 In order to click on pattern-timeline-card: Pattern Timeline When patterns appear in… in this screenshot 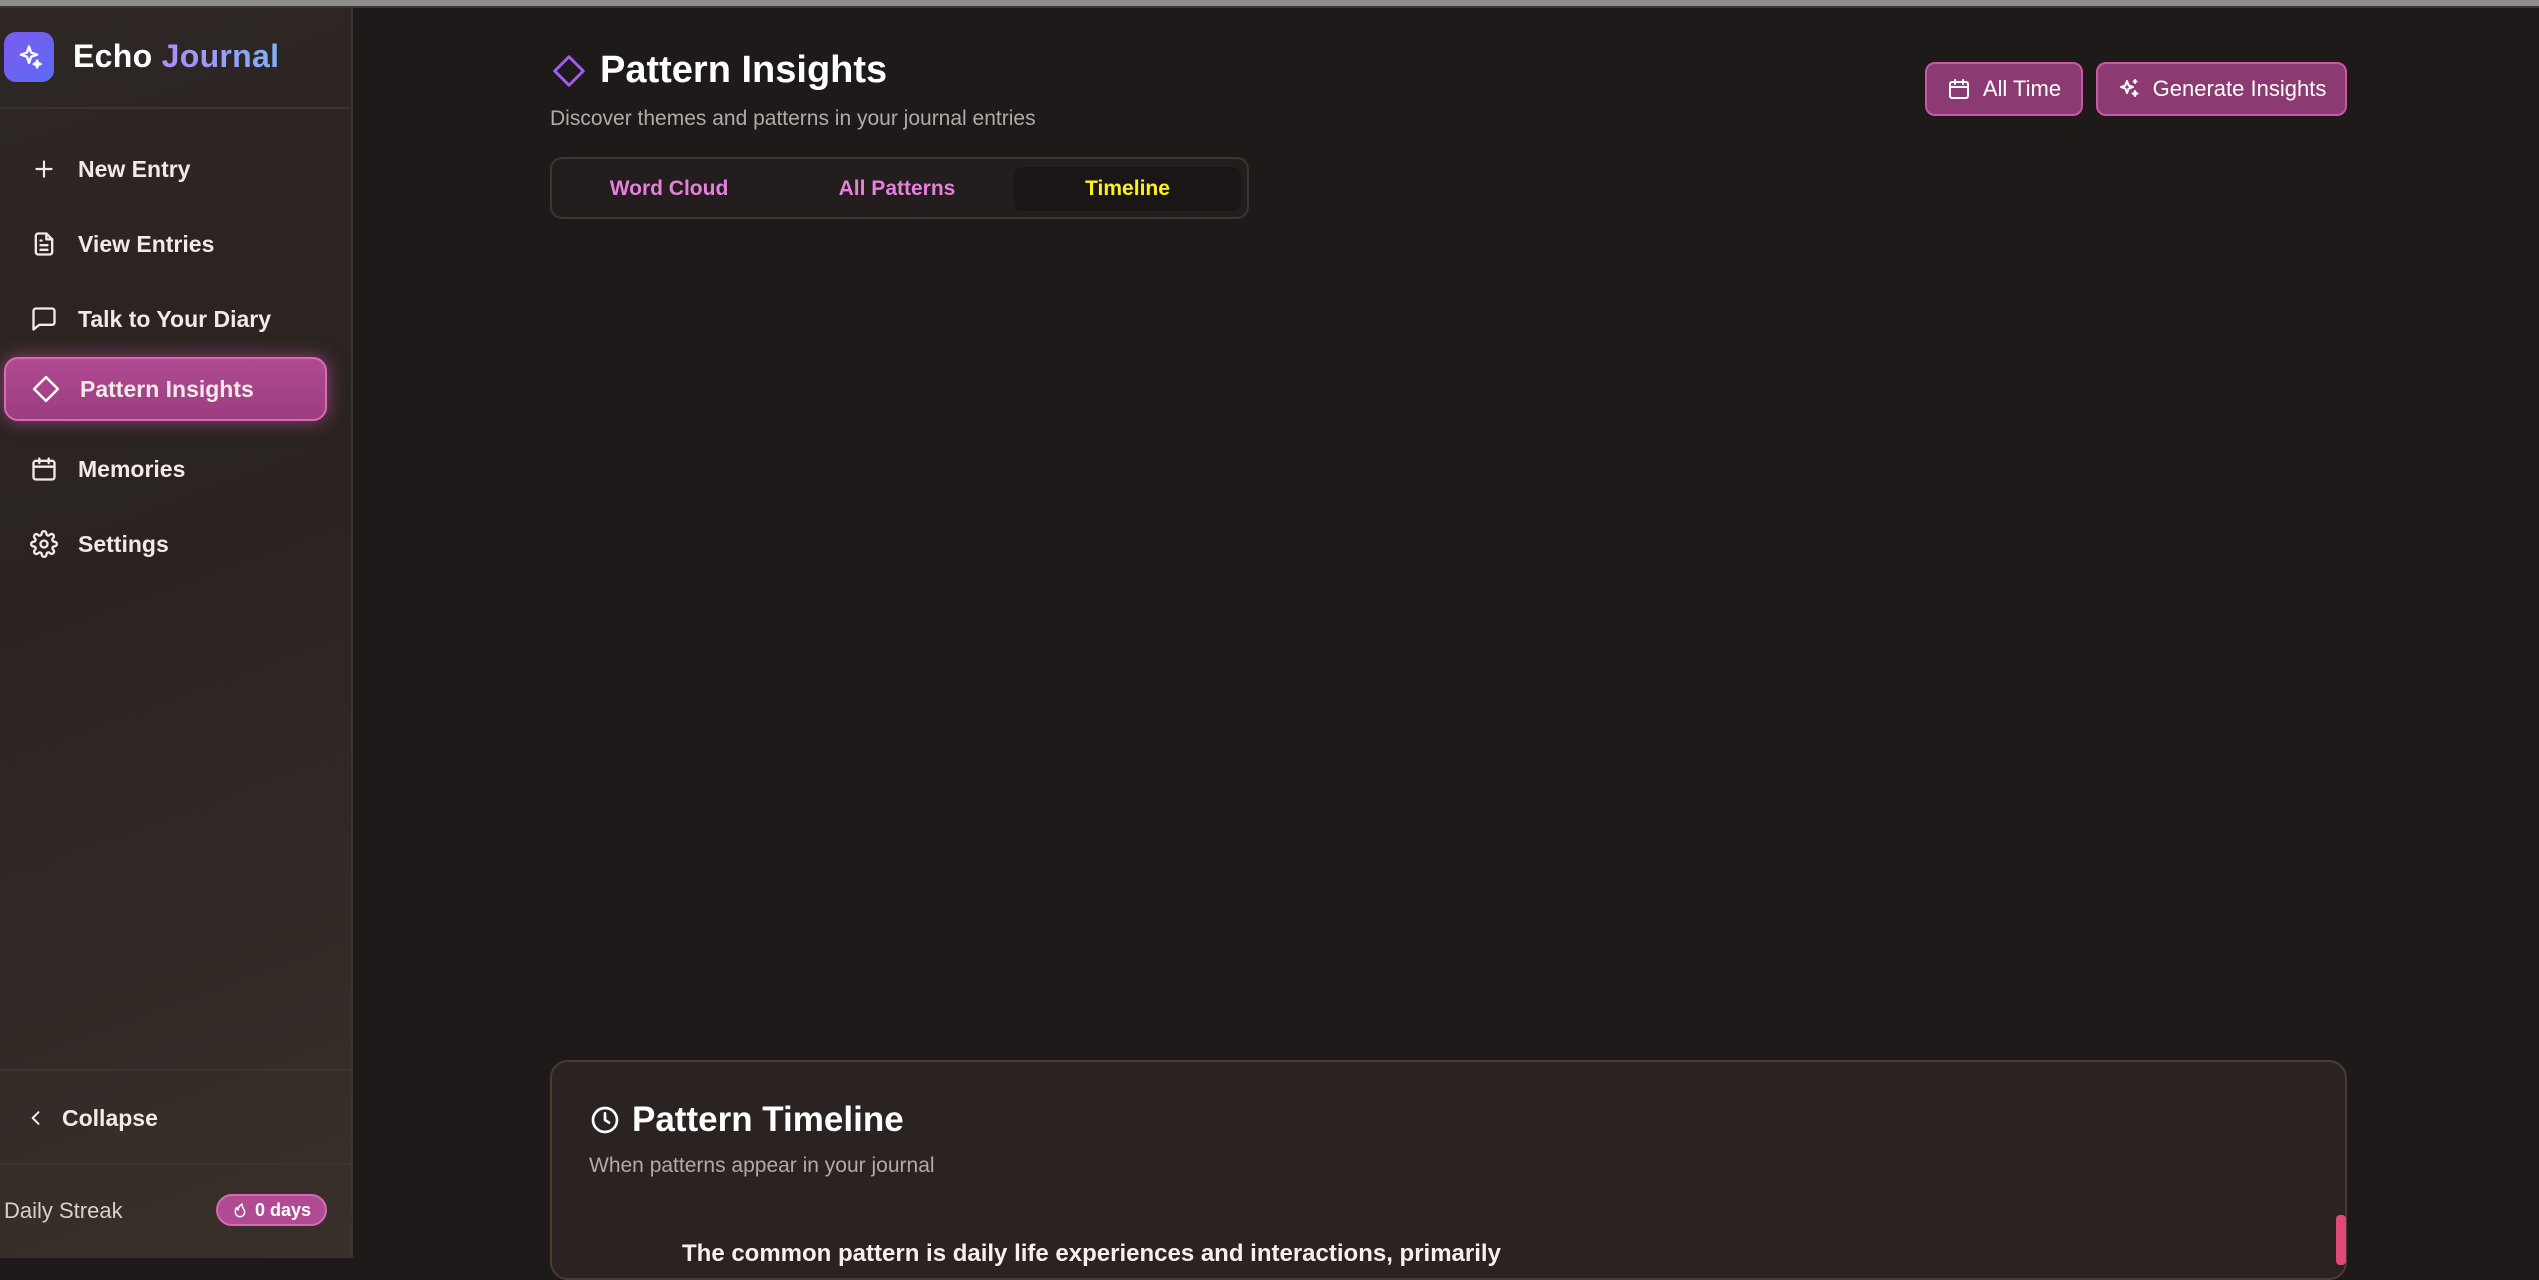, I will do `click(1448, 1170)`.